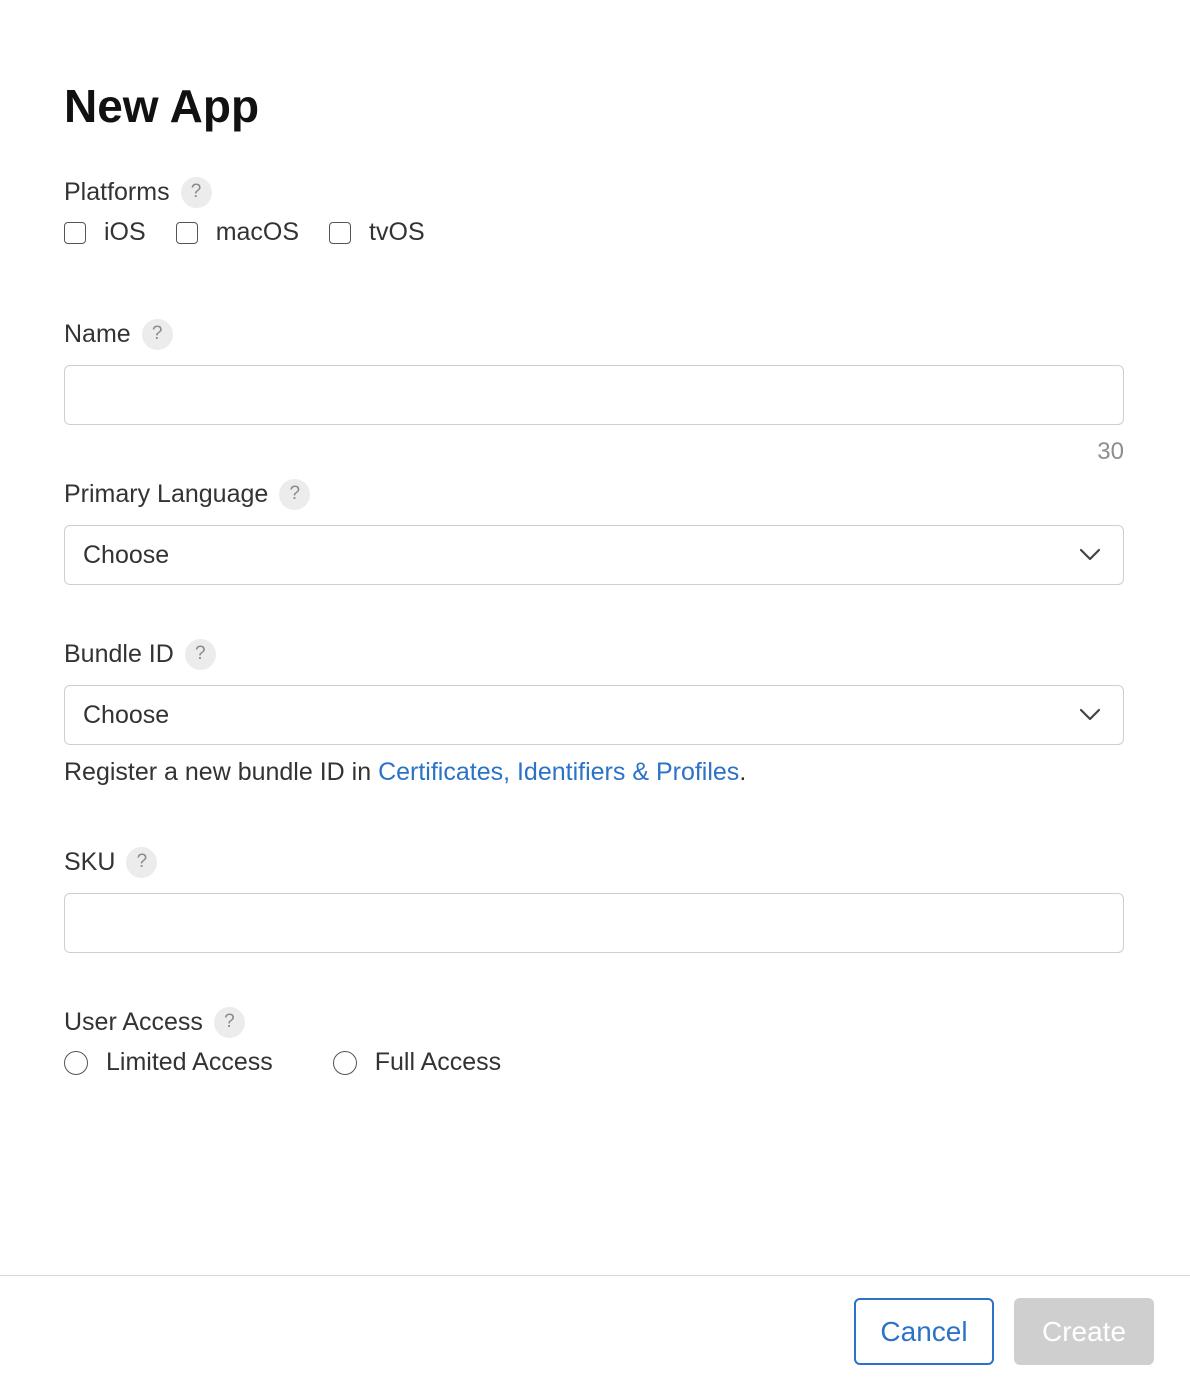 The width and height of the screenshot is (1190, 1378). Describe the element at coordinates (1110, 451) in the screenshot. I see `name-char-count: 30` at that location.